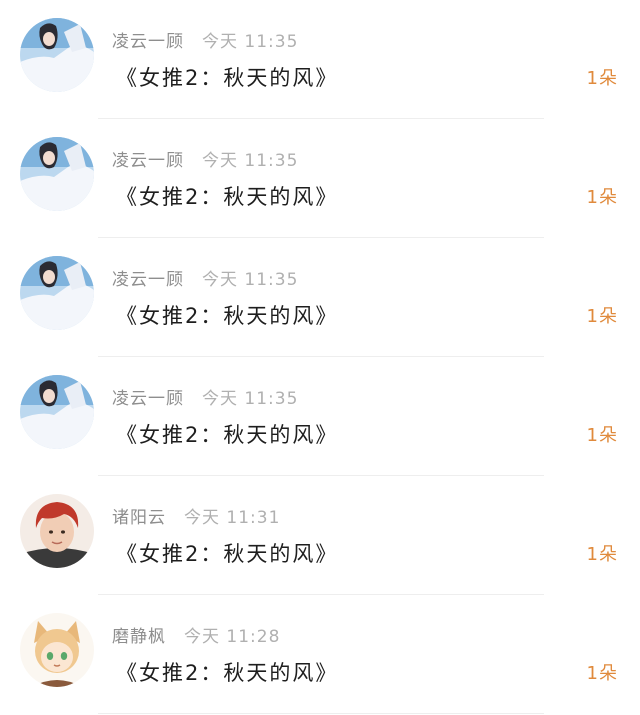 The width and height of the screenshot is (640, 715). What do you see at coordinates (139, 634) in the screenshot?
I see `sender-name: 磨静枫` at bounding box center [139, 634].